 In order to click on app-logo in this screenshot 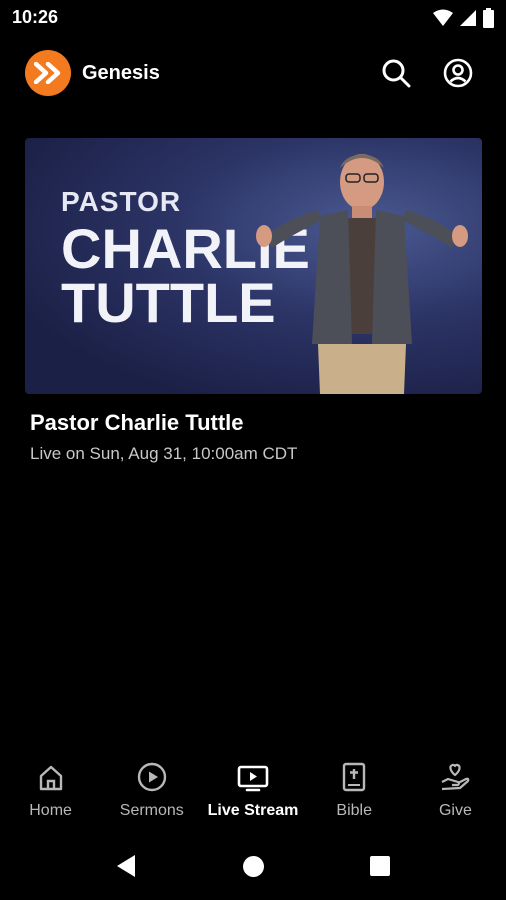, I will do `click(48, 73)`.